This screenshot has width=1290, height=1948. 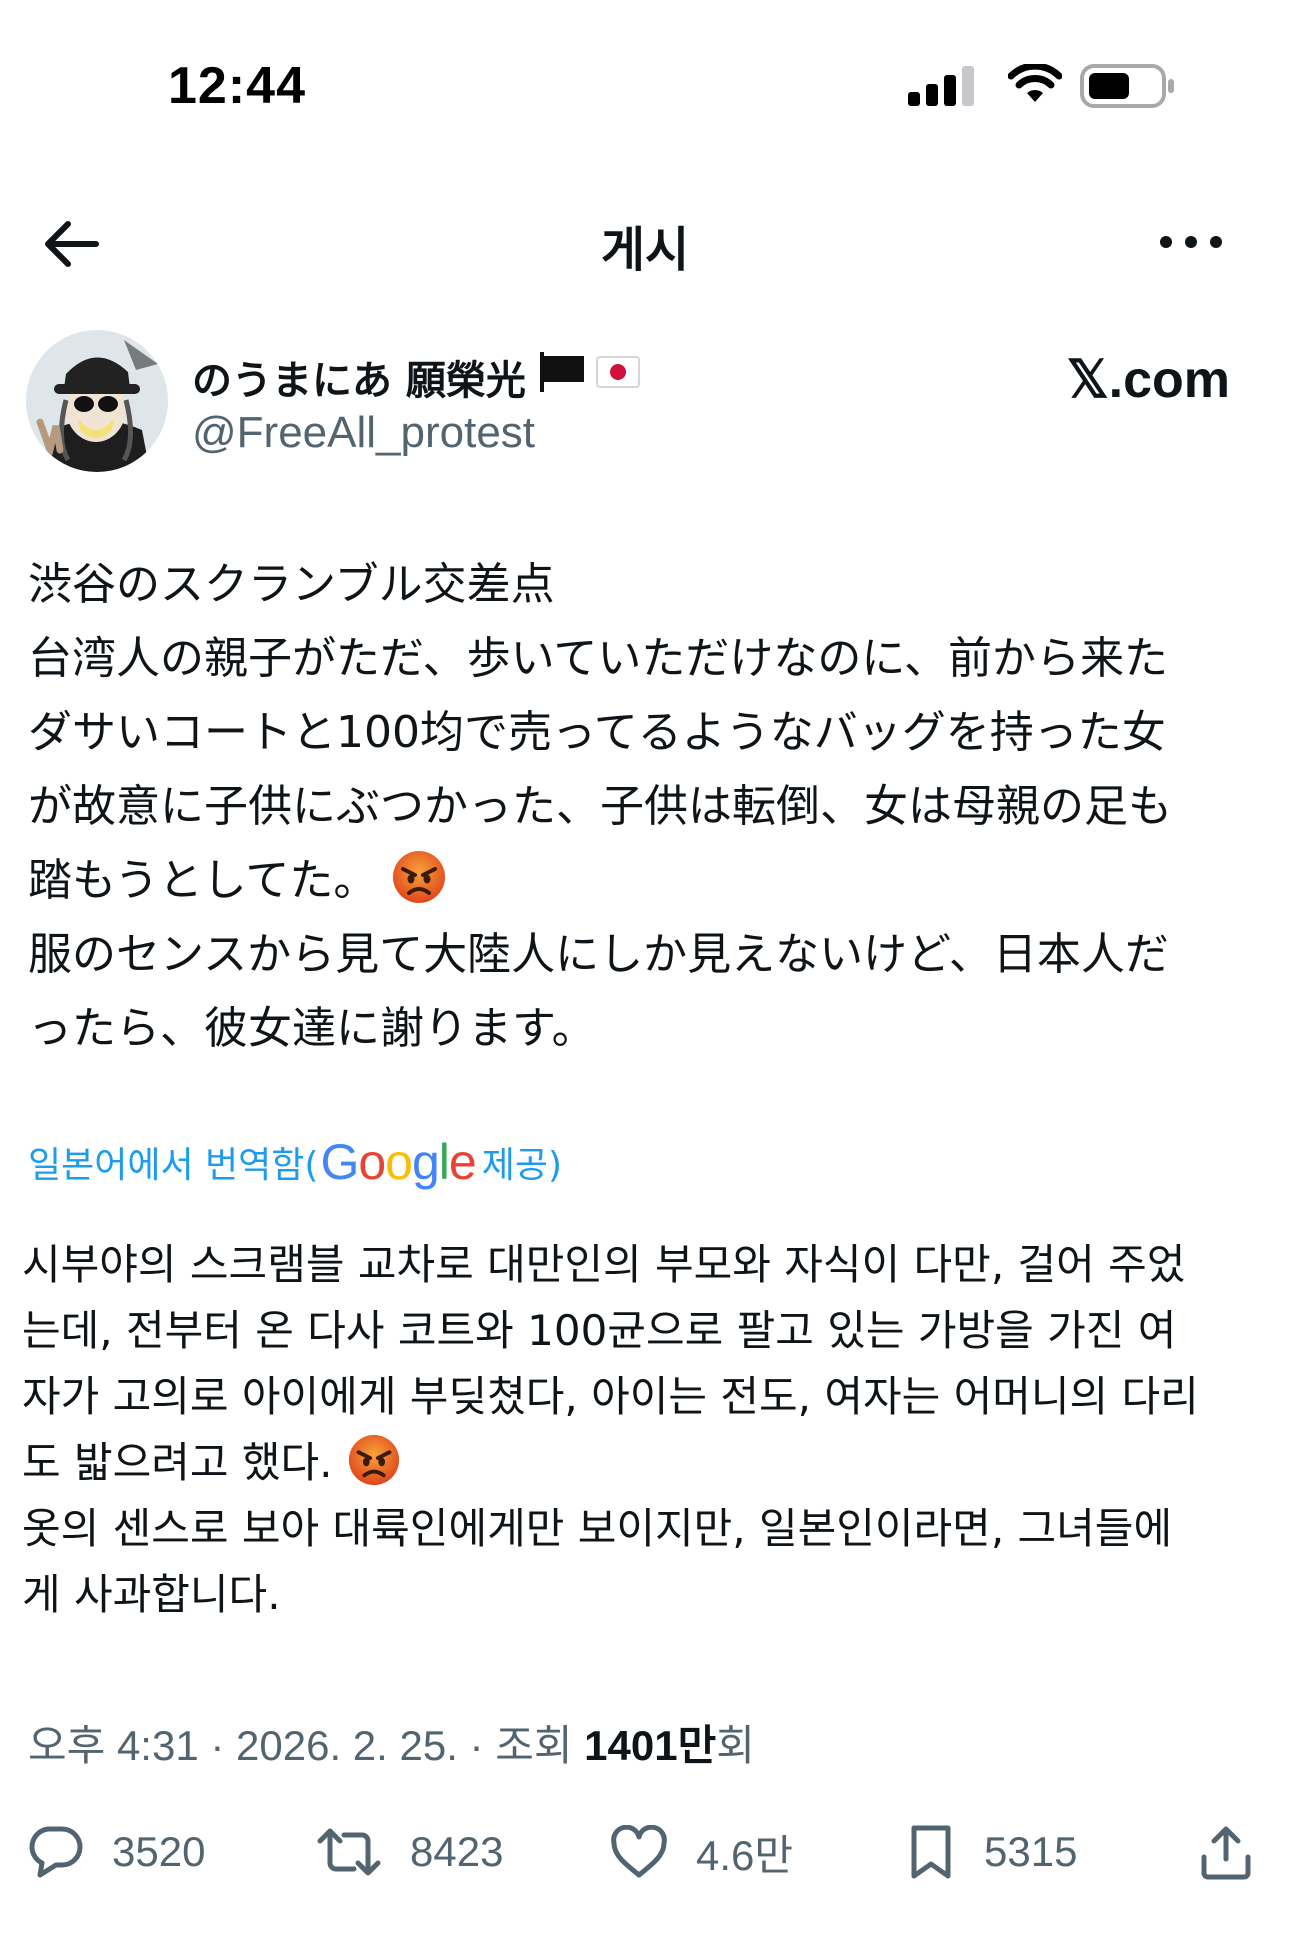 I want to click on repost-icon, so click(x=349, y=1852).